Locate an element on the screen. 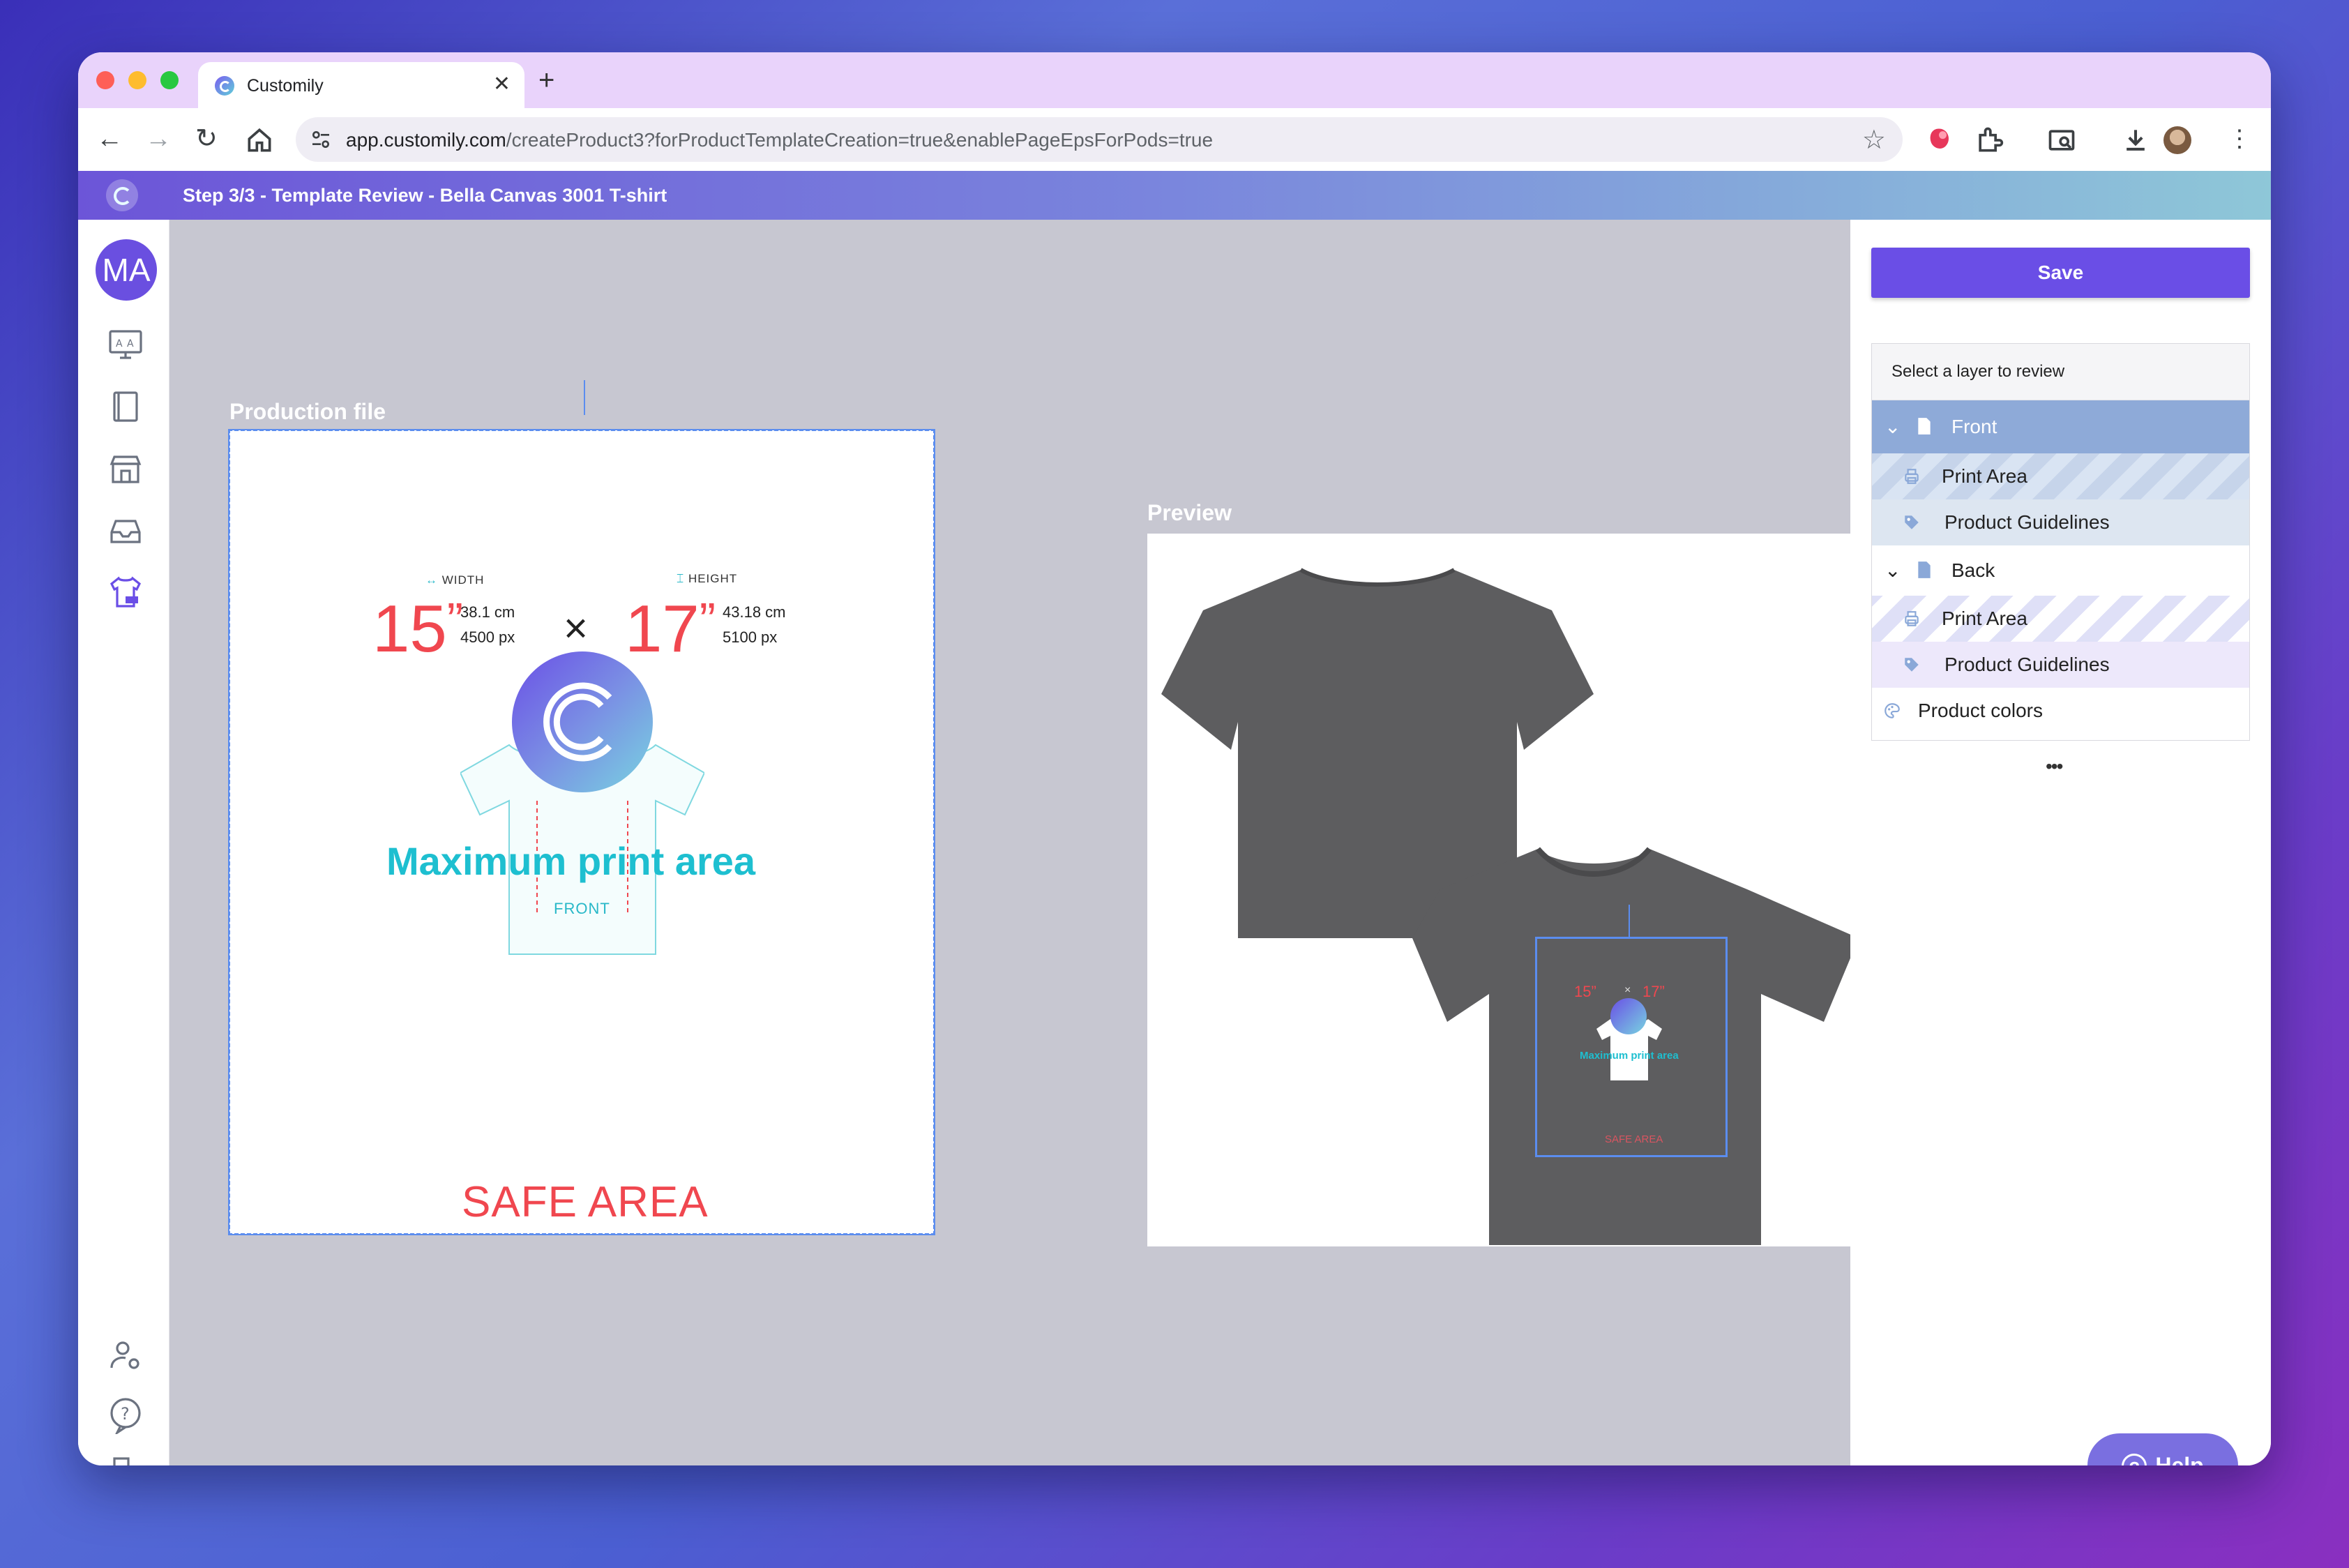  svg-text: A is located at coordinates (119, 343).